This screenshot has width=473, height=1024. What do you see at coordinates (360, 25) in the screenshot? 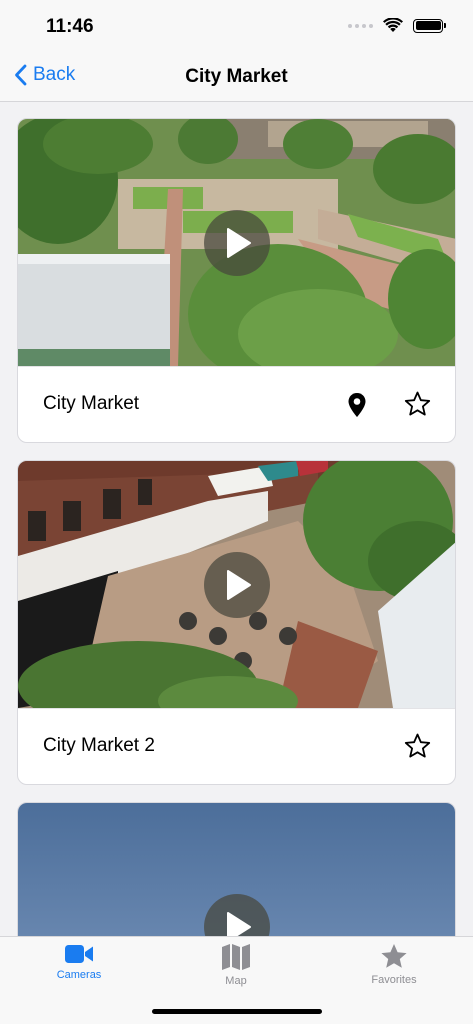
I see `cellular-signal-icon` at bounding box center [360, 25].